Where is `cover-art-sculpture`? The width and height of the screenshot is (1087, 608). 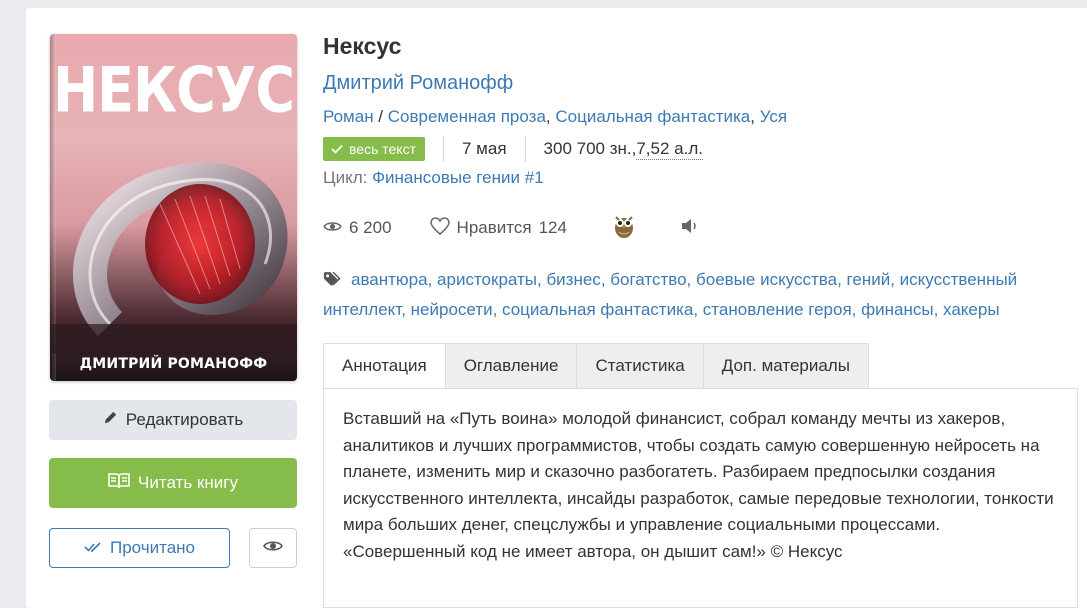
cover-art-sculpture is located at coordinates (173, 258).